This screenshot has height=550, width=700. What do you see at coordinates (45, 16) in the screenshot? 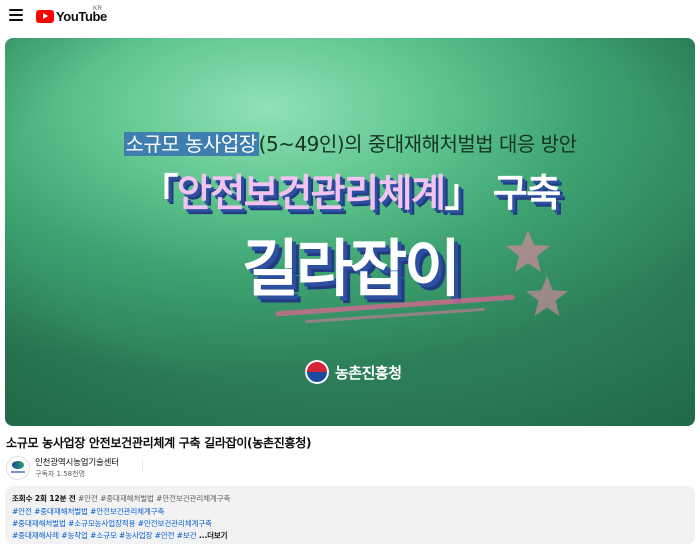
I see `youtube-play-icon` at bounding box center [45, 16].